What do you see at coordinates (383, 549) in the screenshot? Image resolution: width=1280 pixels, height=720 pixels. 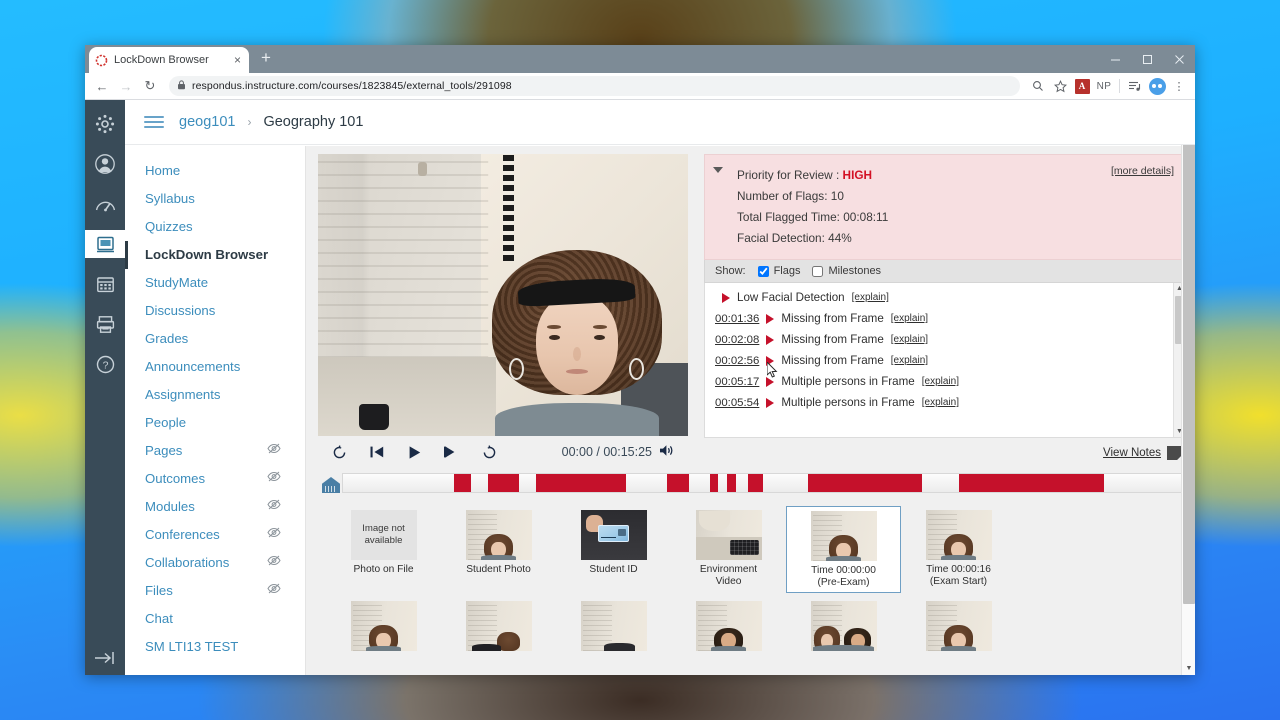 I see `thumbnail-cell: Image not available Photo on File` at bounding box center [383, 549].